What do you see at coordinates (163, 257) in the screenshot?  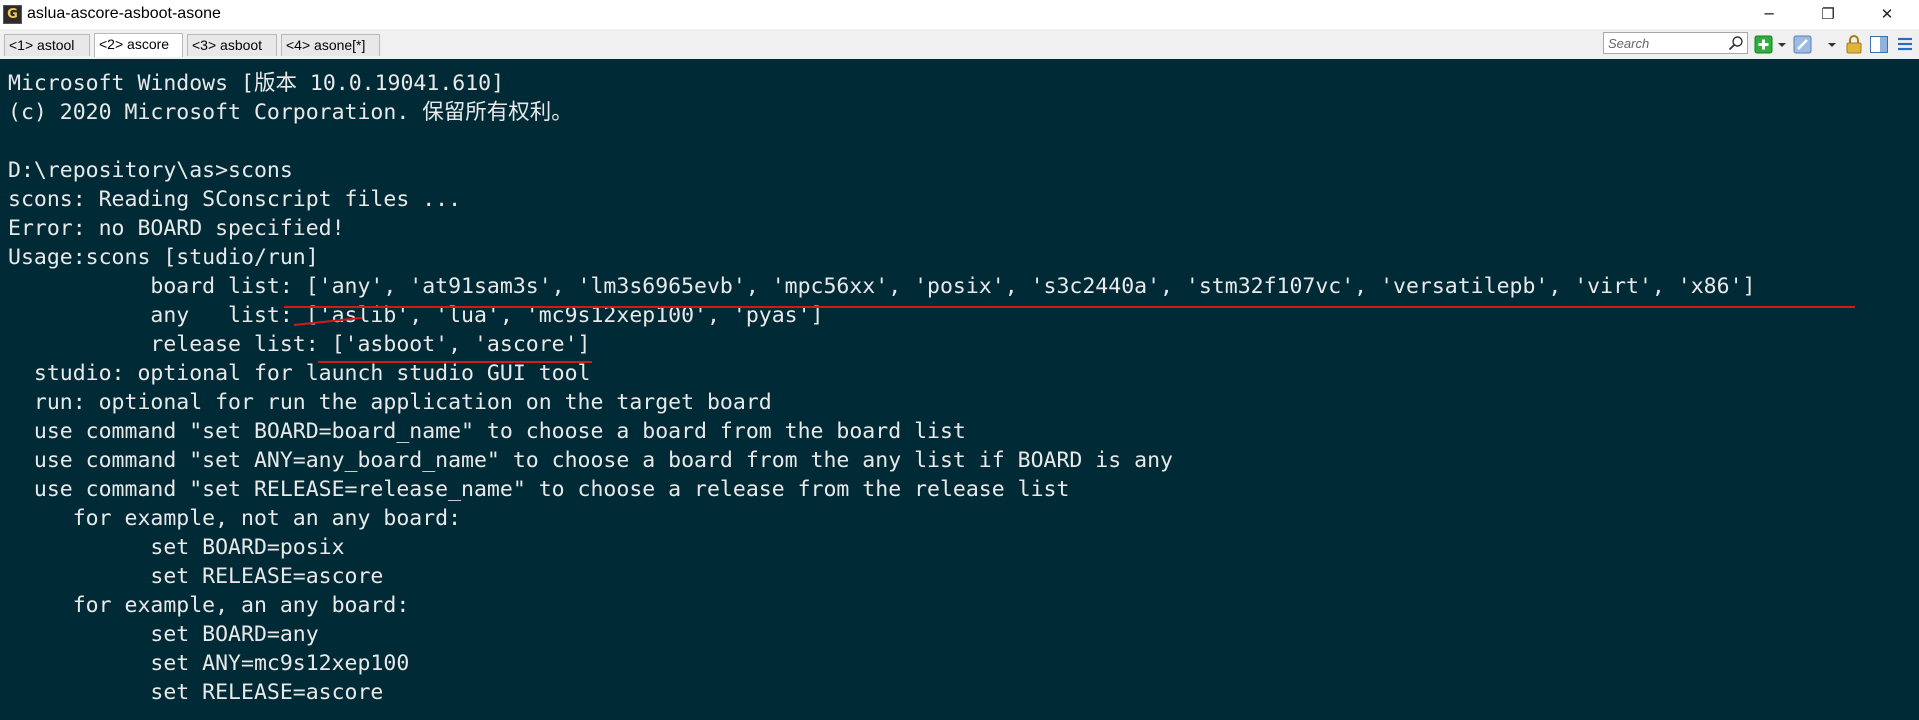 I see `console-line: Usage:scons [studio/run]` at bounding box center [163, 257].